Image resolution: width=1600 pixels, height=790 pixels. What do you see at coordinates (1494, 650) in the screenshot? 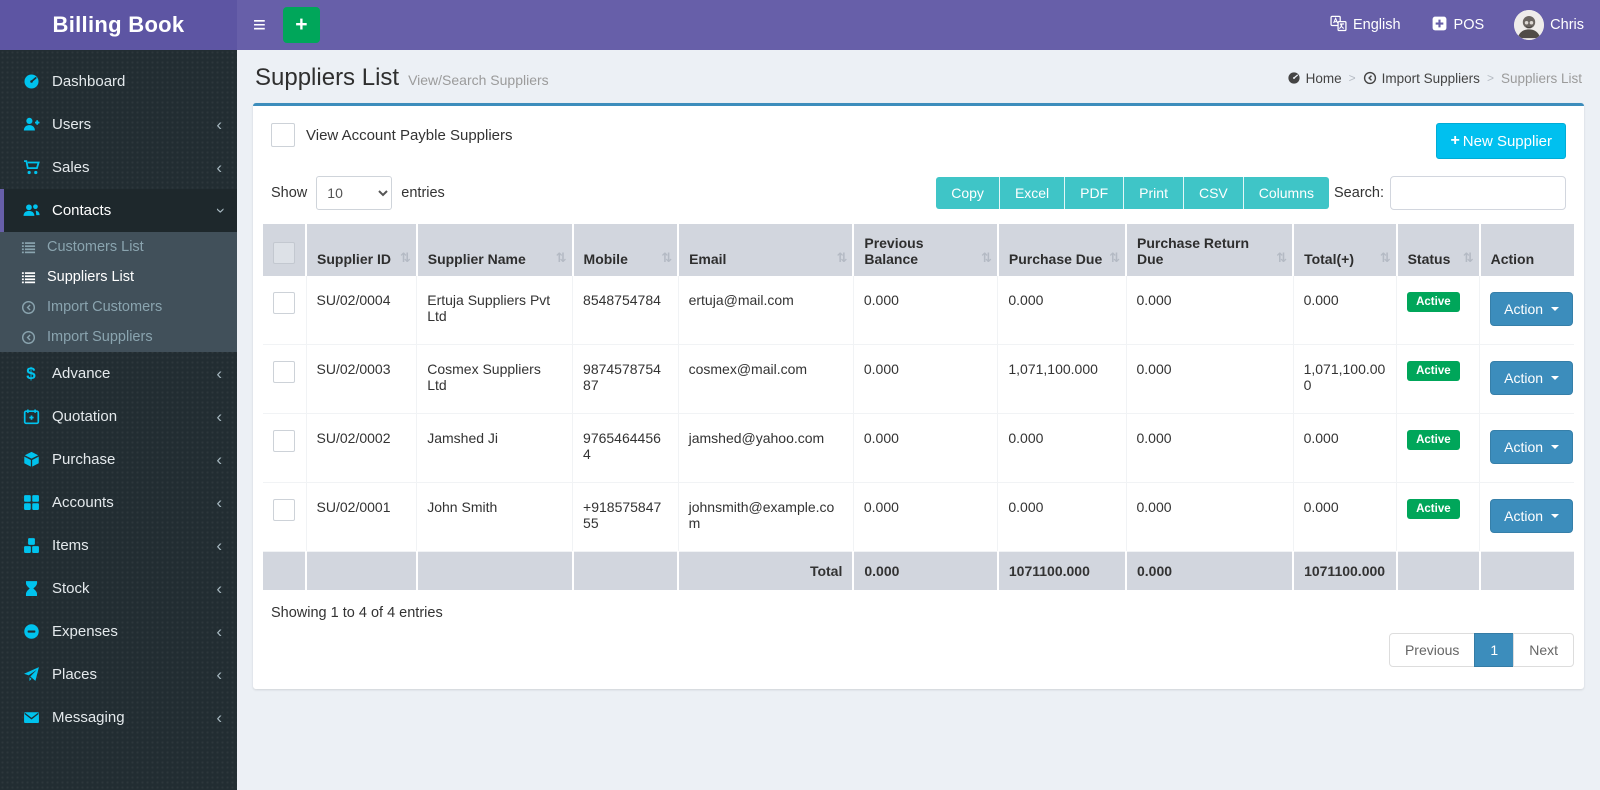
I see `pagination-page-1: 1` at bounding box center [1494, 650].